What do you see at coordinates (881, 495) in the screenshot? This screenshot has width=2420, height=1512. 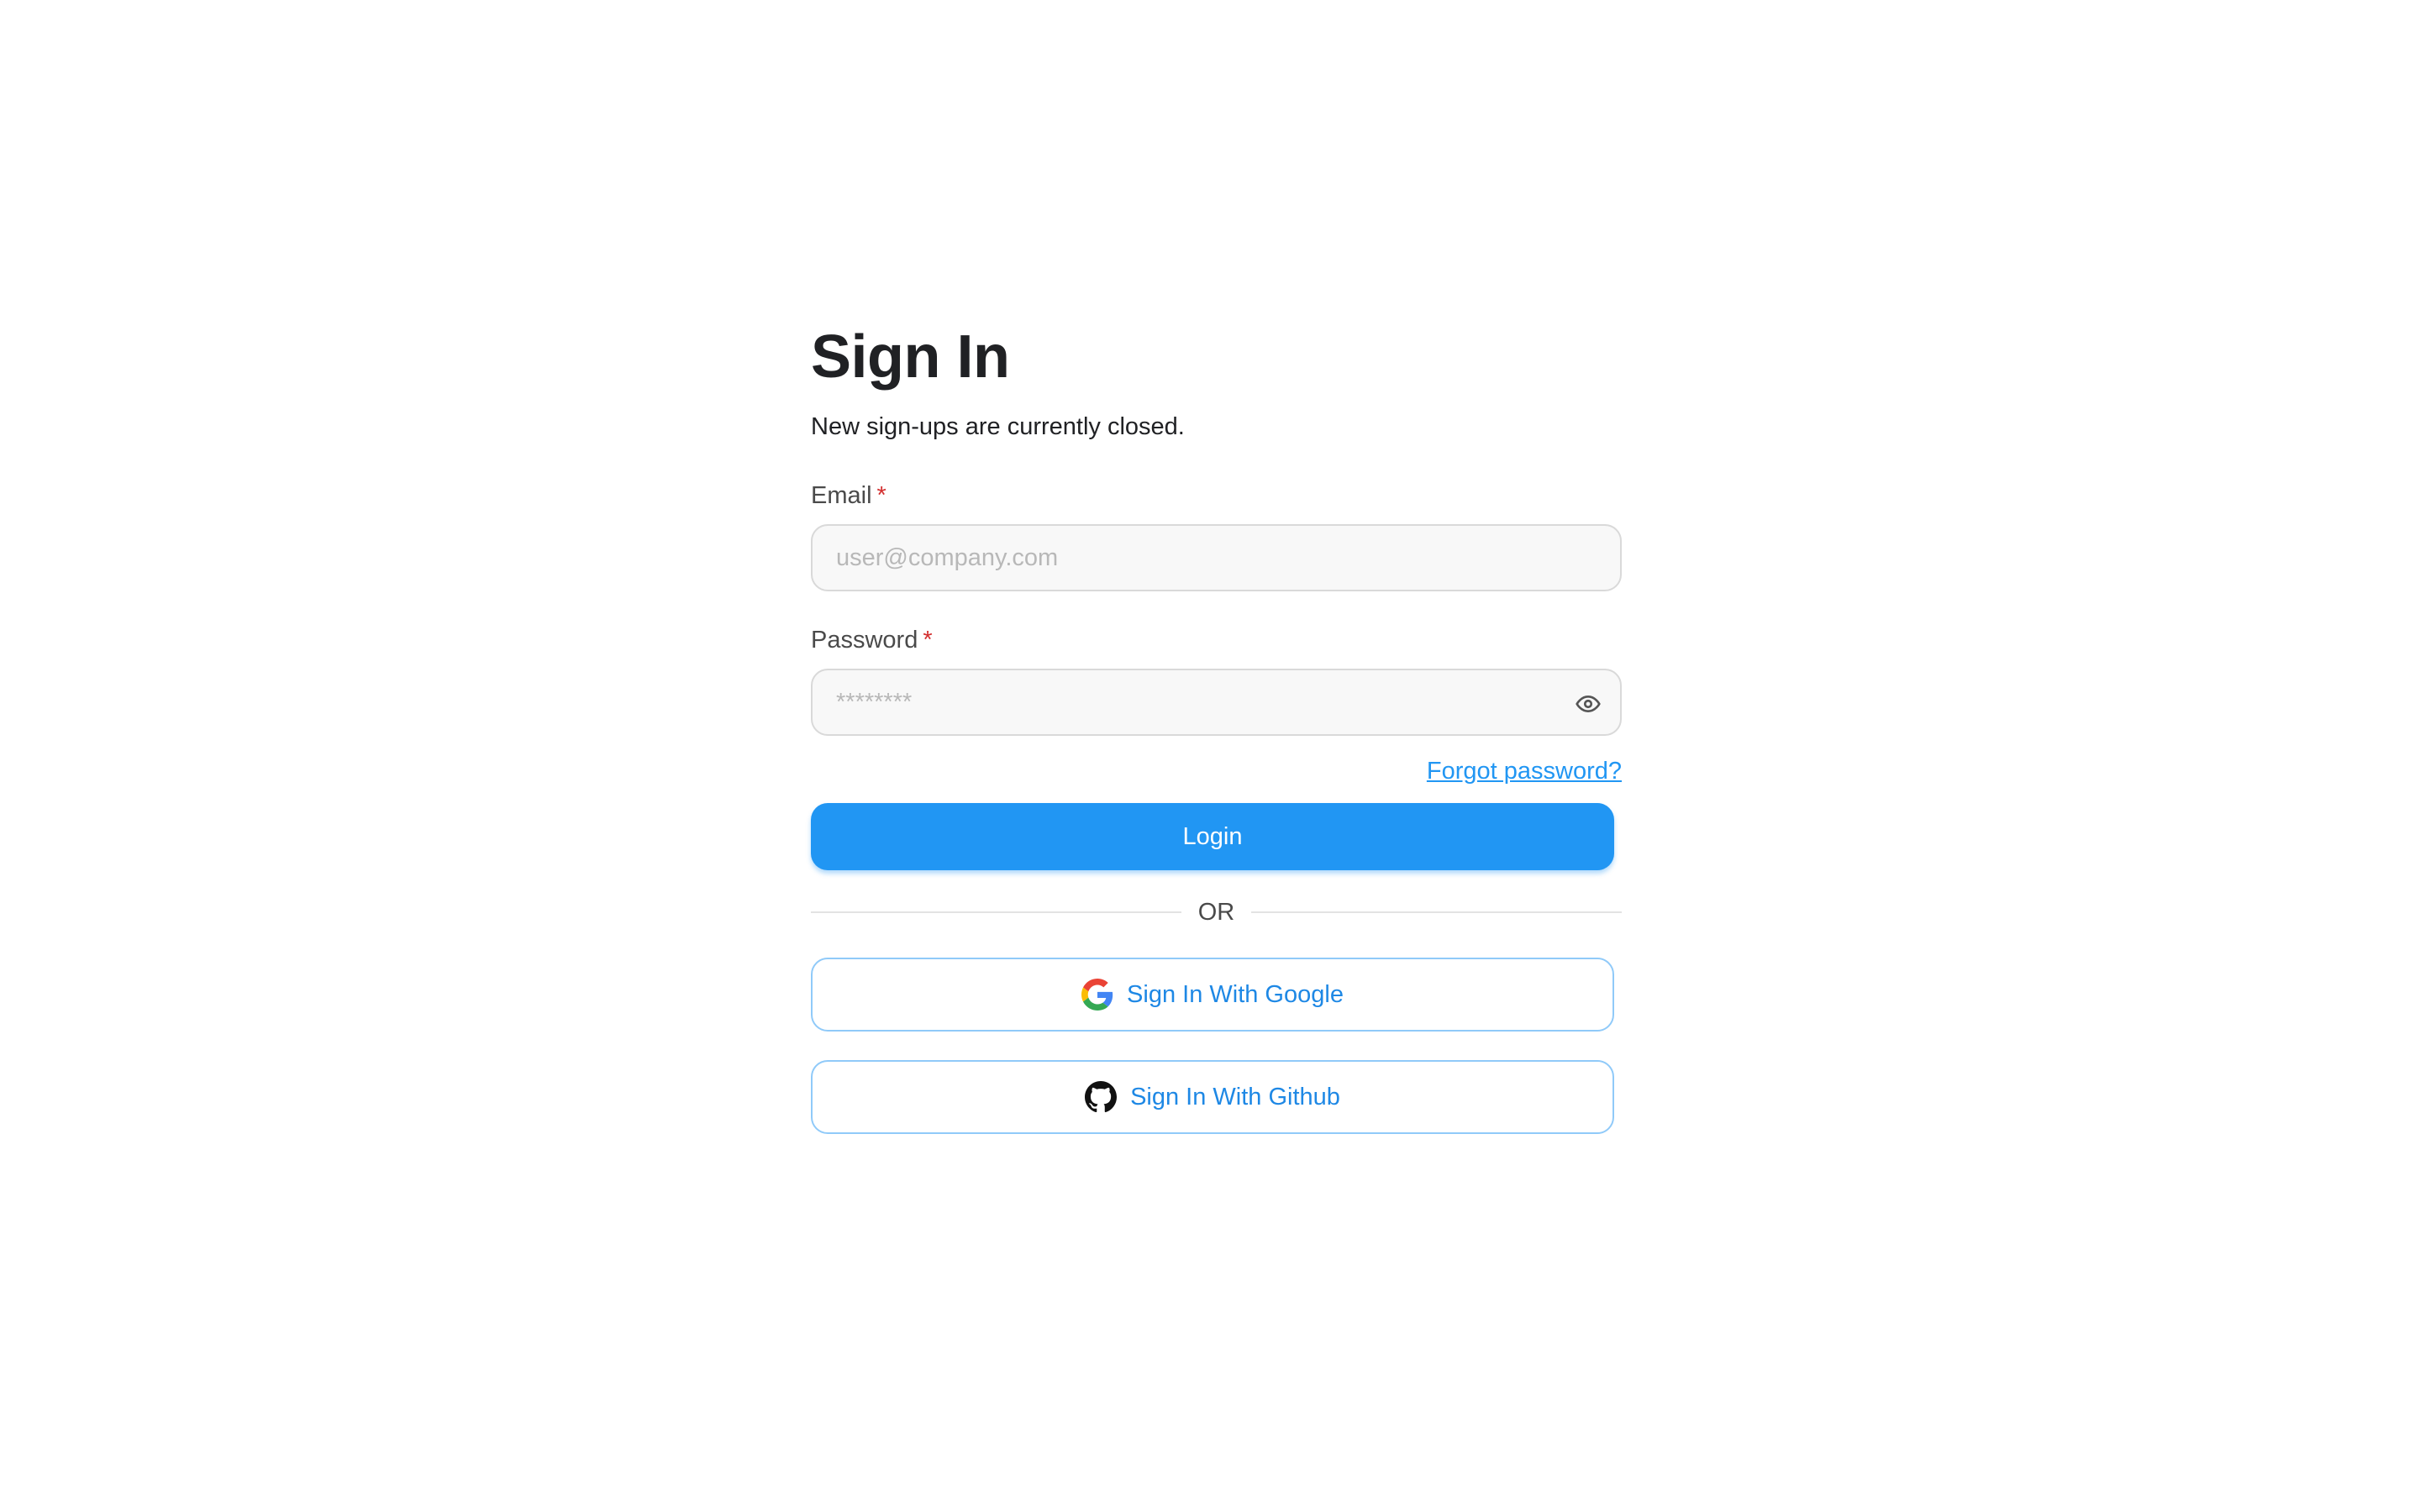 I see `email-required-mark: *` at bounding box center [881, 495].